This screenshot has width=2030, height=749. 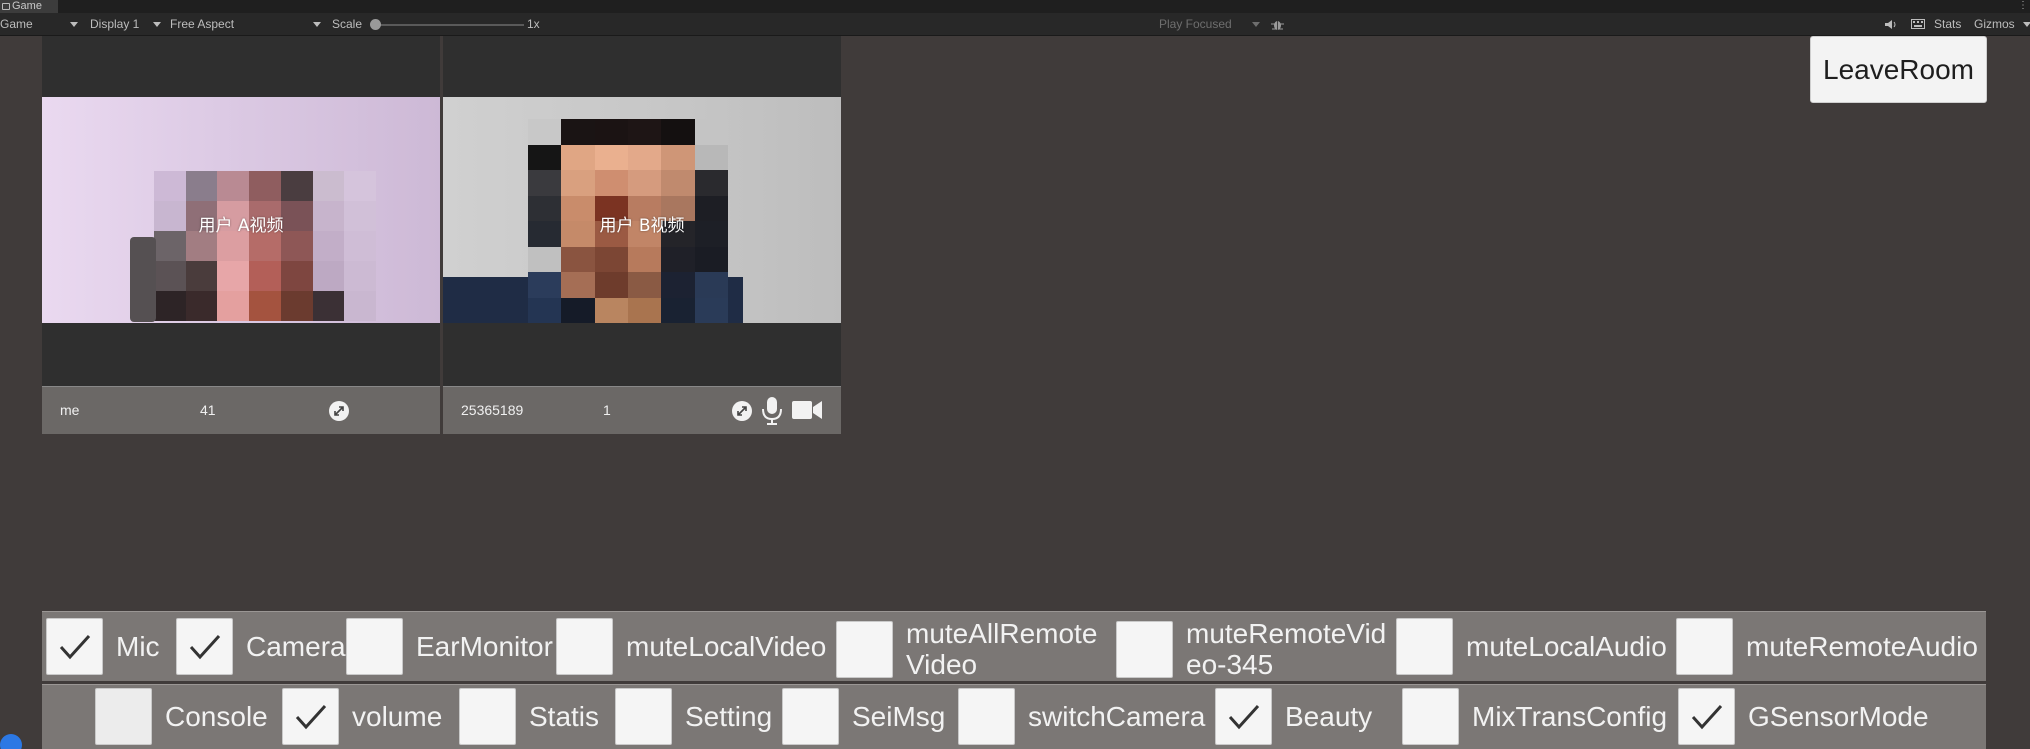 I want to click on mode-dropdown: Game, so click(x=16, y=24).